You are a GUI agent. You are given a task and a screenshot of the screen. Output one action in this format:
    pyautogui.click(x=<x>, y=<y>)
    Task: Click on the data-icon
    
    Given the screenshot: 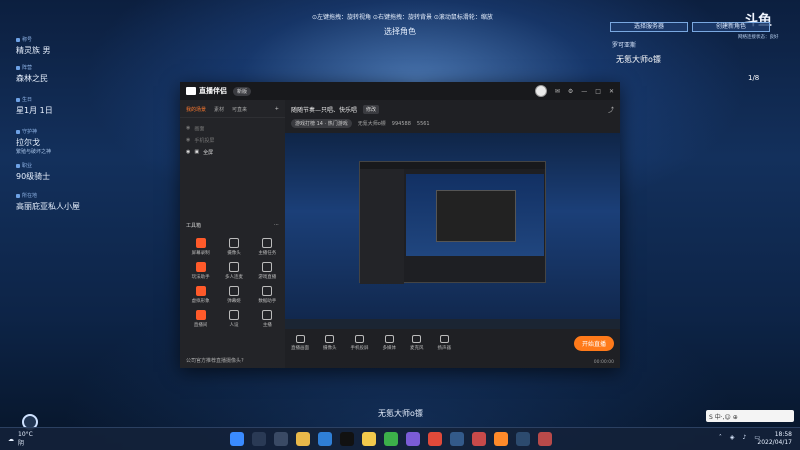 What is the action you would take?
    pyautogui.click(x=267, y=291)
    